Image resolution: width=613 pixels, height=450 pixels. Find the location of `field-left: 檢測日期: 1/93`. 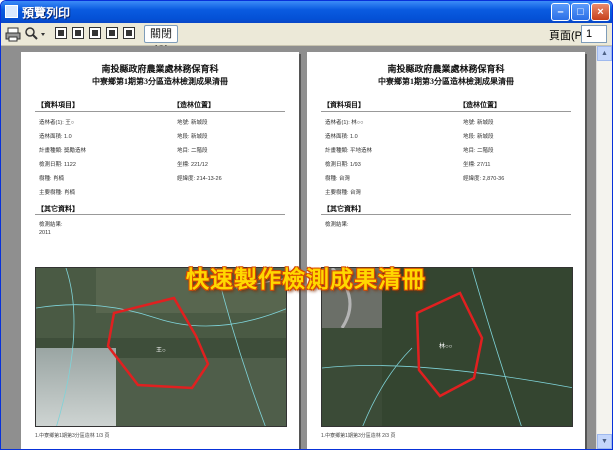

field-left: 檢測日期: 1/93 is located at coordinates (343, 165).